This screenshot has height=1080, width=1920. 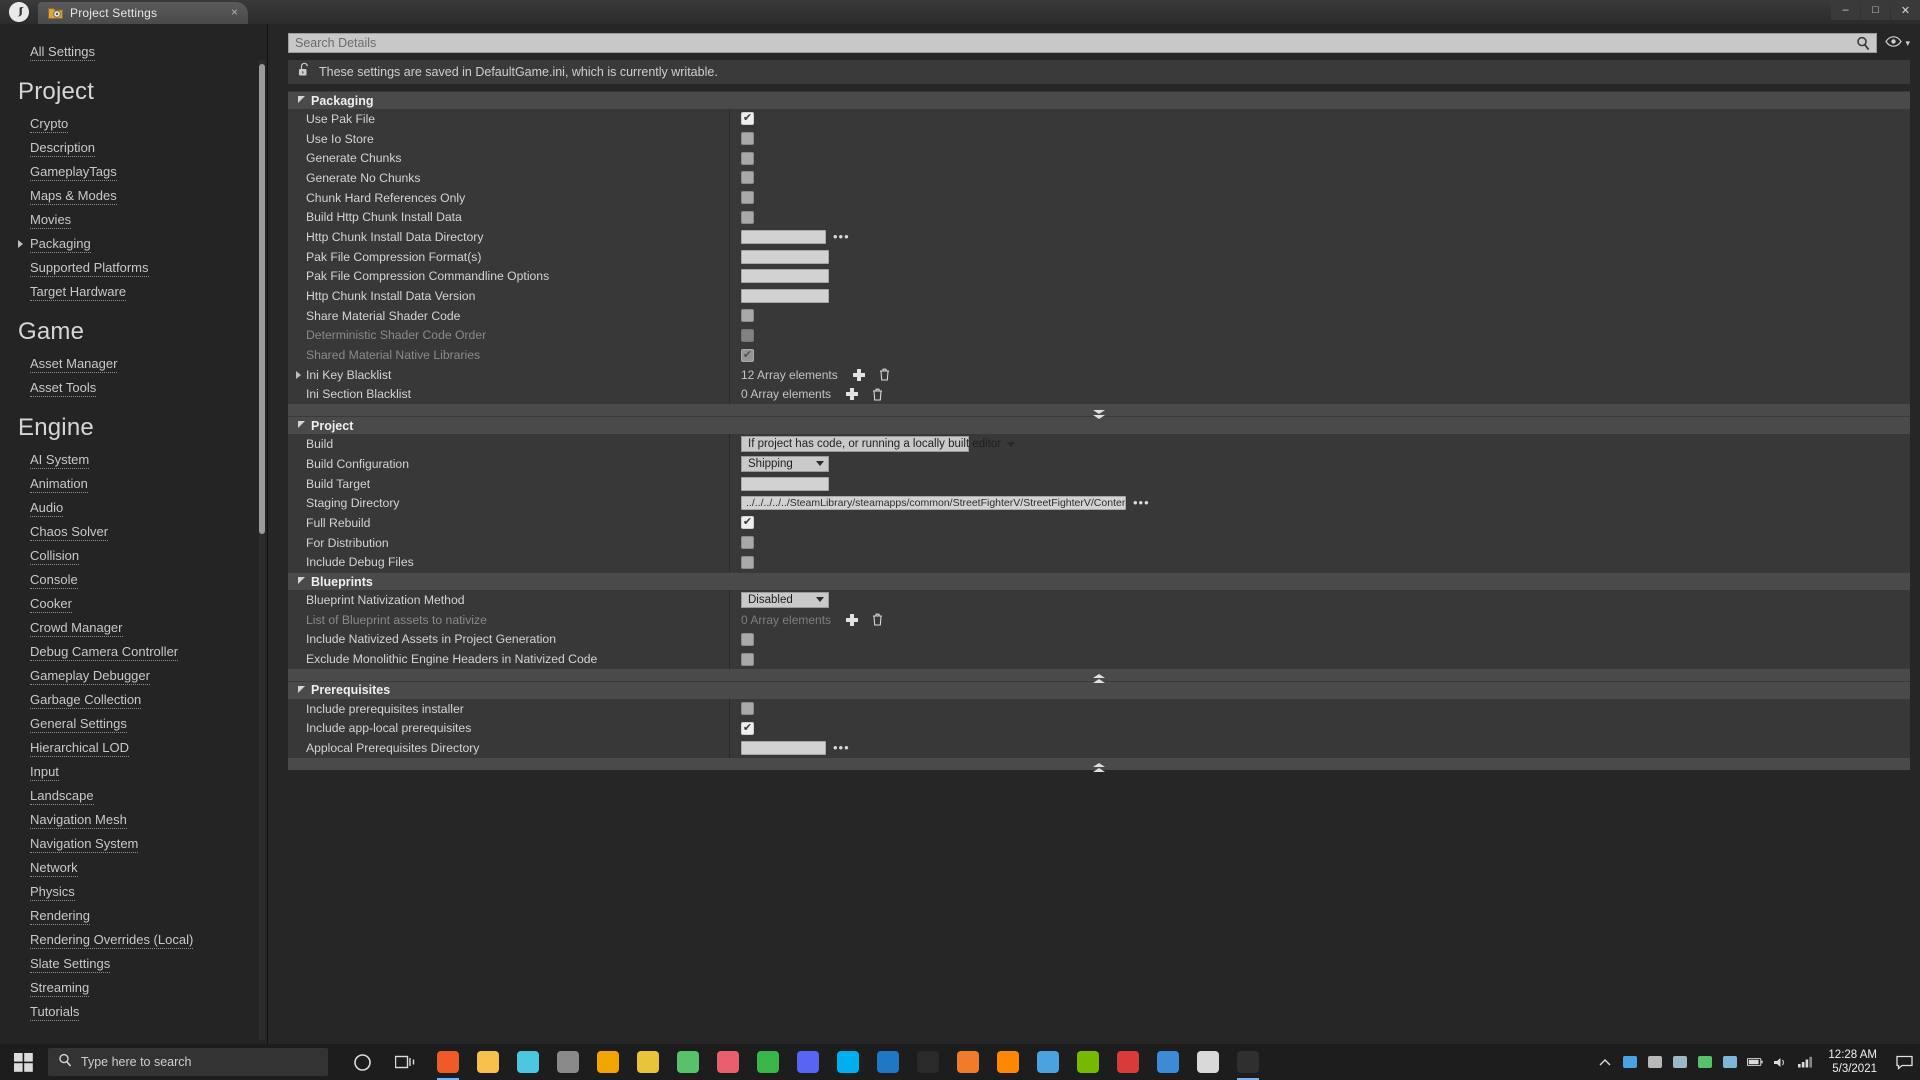 I want to click on sidebar-item-crowd-manager: Crowd Manager, so click(x=134, y=628).